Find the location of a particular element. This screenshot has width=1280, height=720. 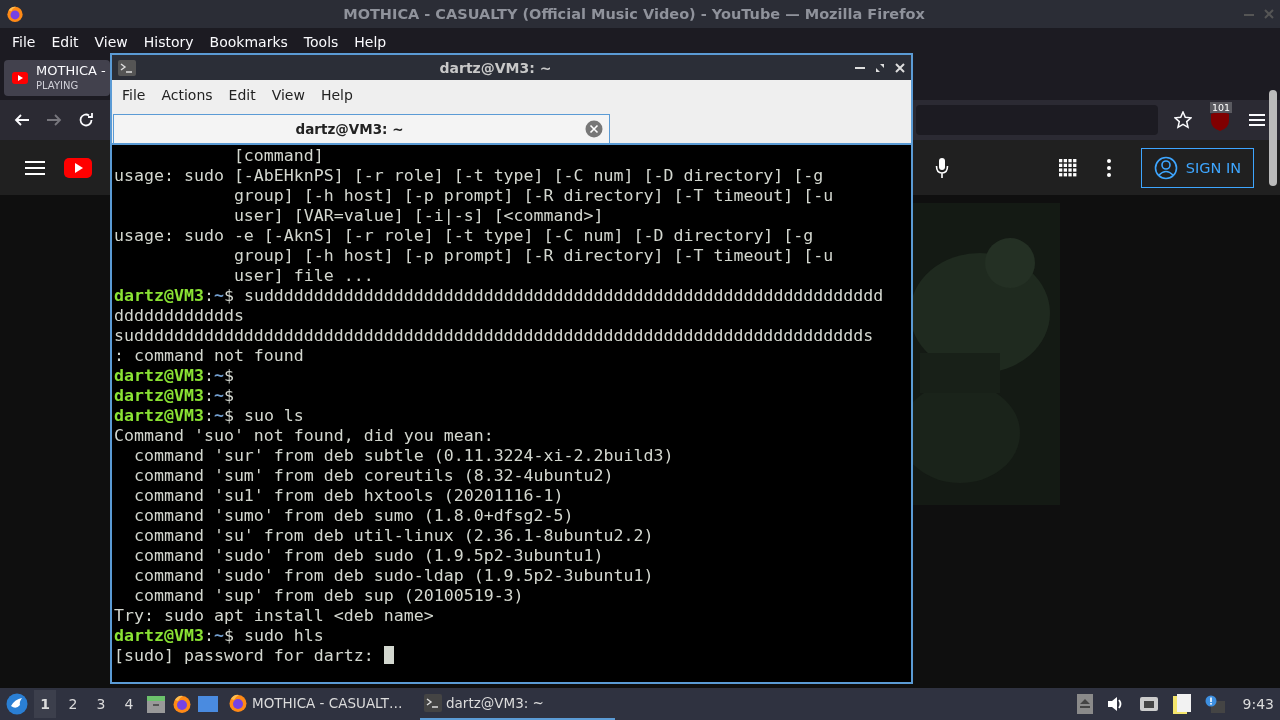

terminal-line: [sudo] password for dartz: is located at coordinates (244, 655).